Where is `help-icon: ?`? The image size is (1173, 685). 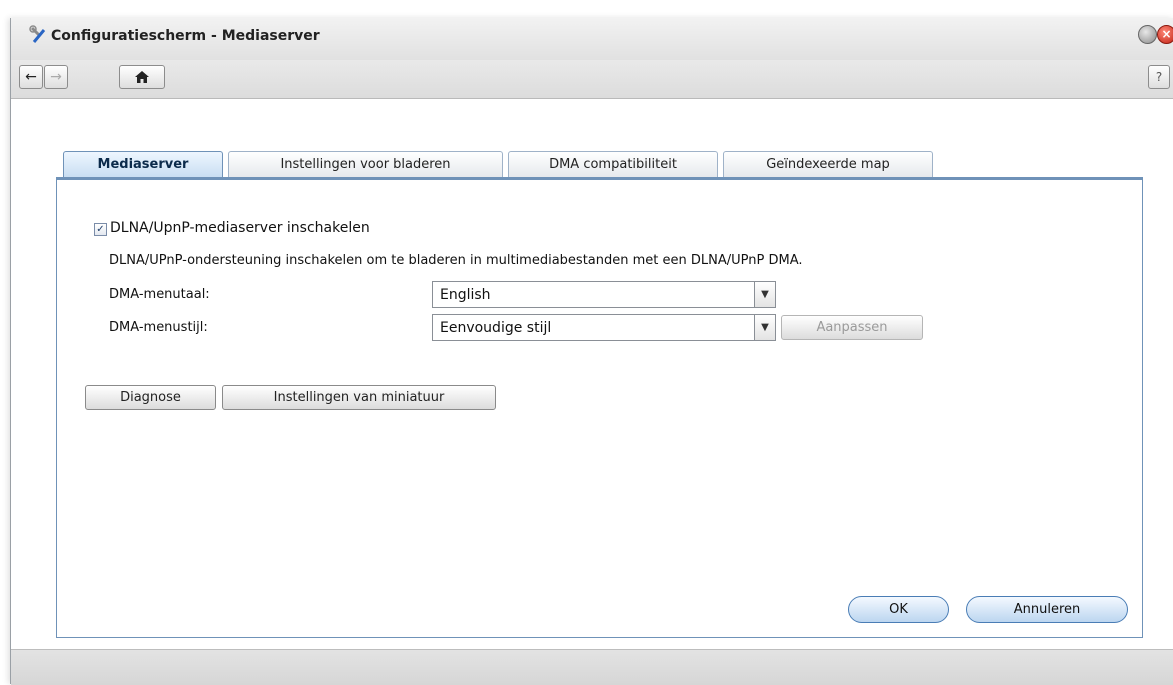
help-icon: ? is located at coordinates (1159, 77).